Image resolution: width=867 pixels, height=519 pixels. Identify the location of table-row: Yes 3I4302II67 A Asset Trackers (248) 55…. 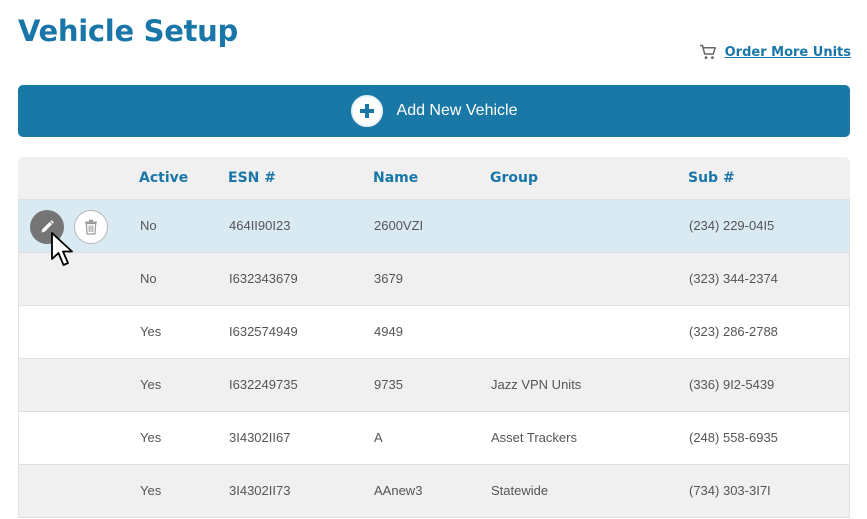
(434, 438).